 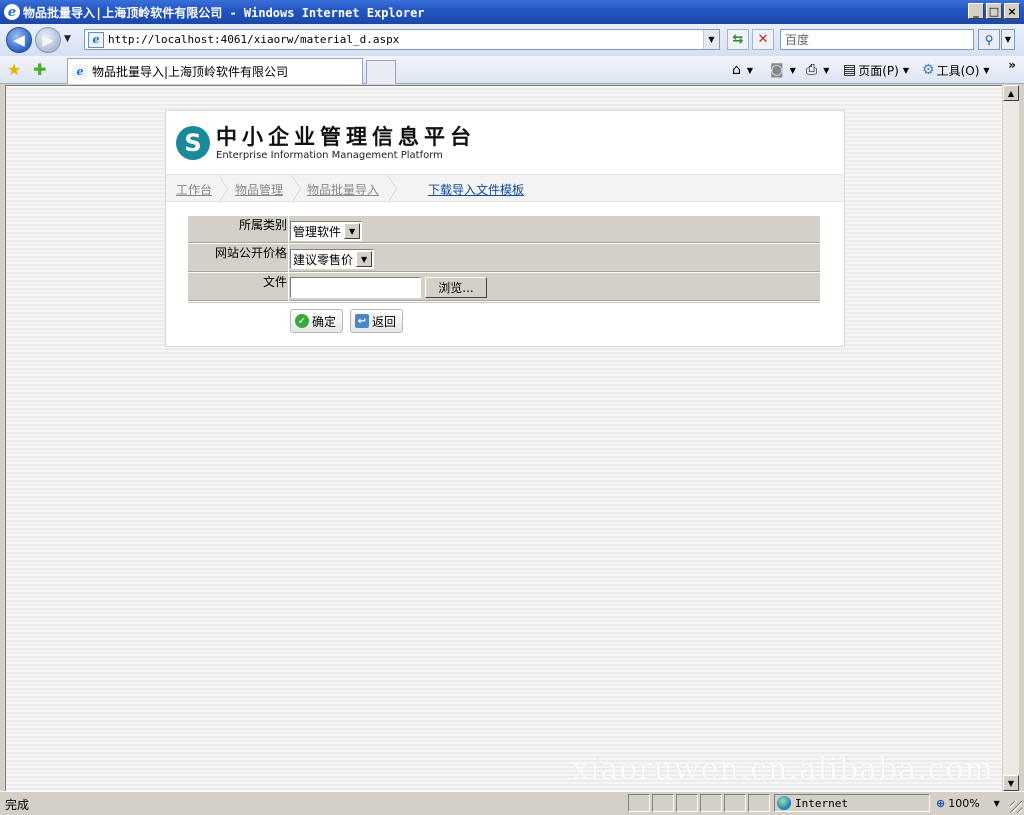 What do you see at coordinates (323, 259) in the screenshot?
I see `price-select-value: 建议零售价` at bounding box center [323, 259].